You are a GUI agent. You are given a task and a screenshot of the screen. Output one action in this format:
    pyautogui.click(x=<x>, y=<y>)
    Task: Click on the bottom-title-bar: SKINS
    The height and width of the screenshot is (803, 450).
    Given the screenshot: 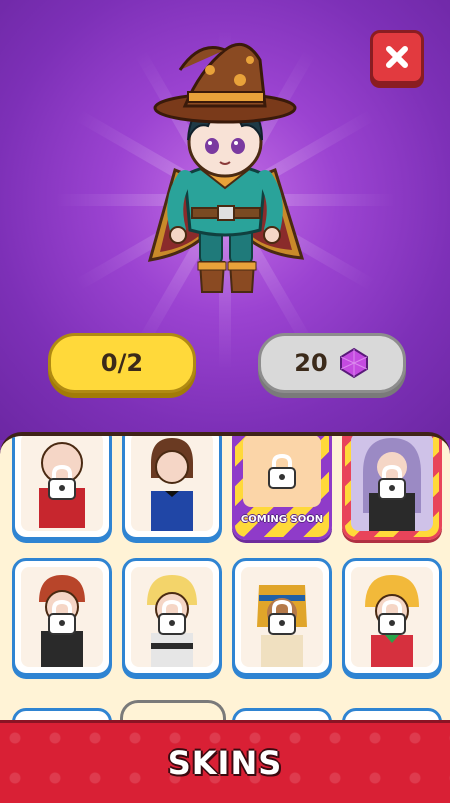 What is the action you would take?
    pyautogui.click(x=225, y=761)
    